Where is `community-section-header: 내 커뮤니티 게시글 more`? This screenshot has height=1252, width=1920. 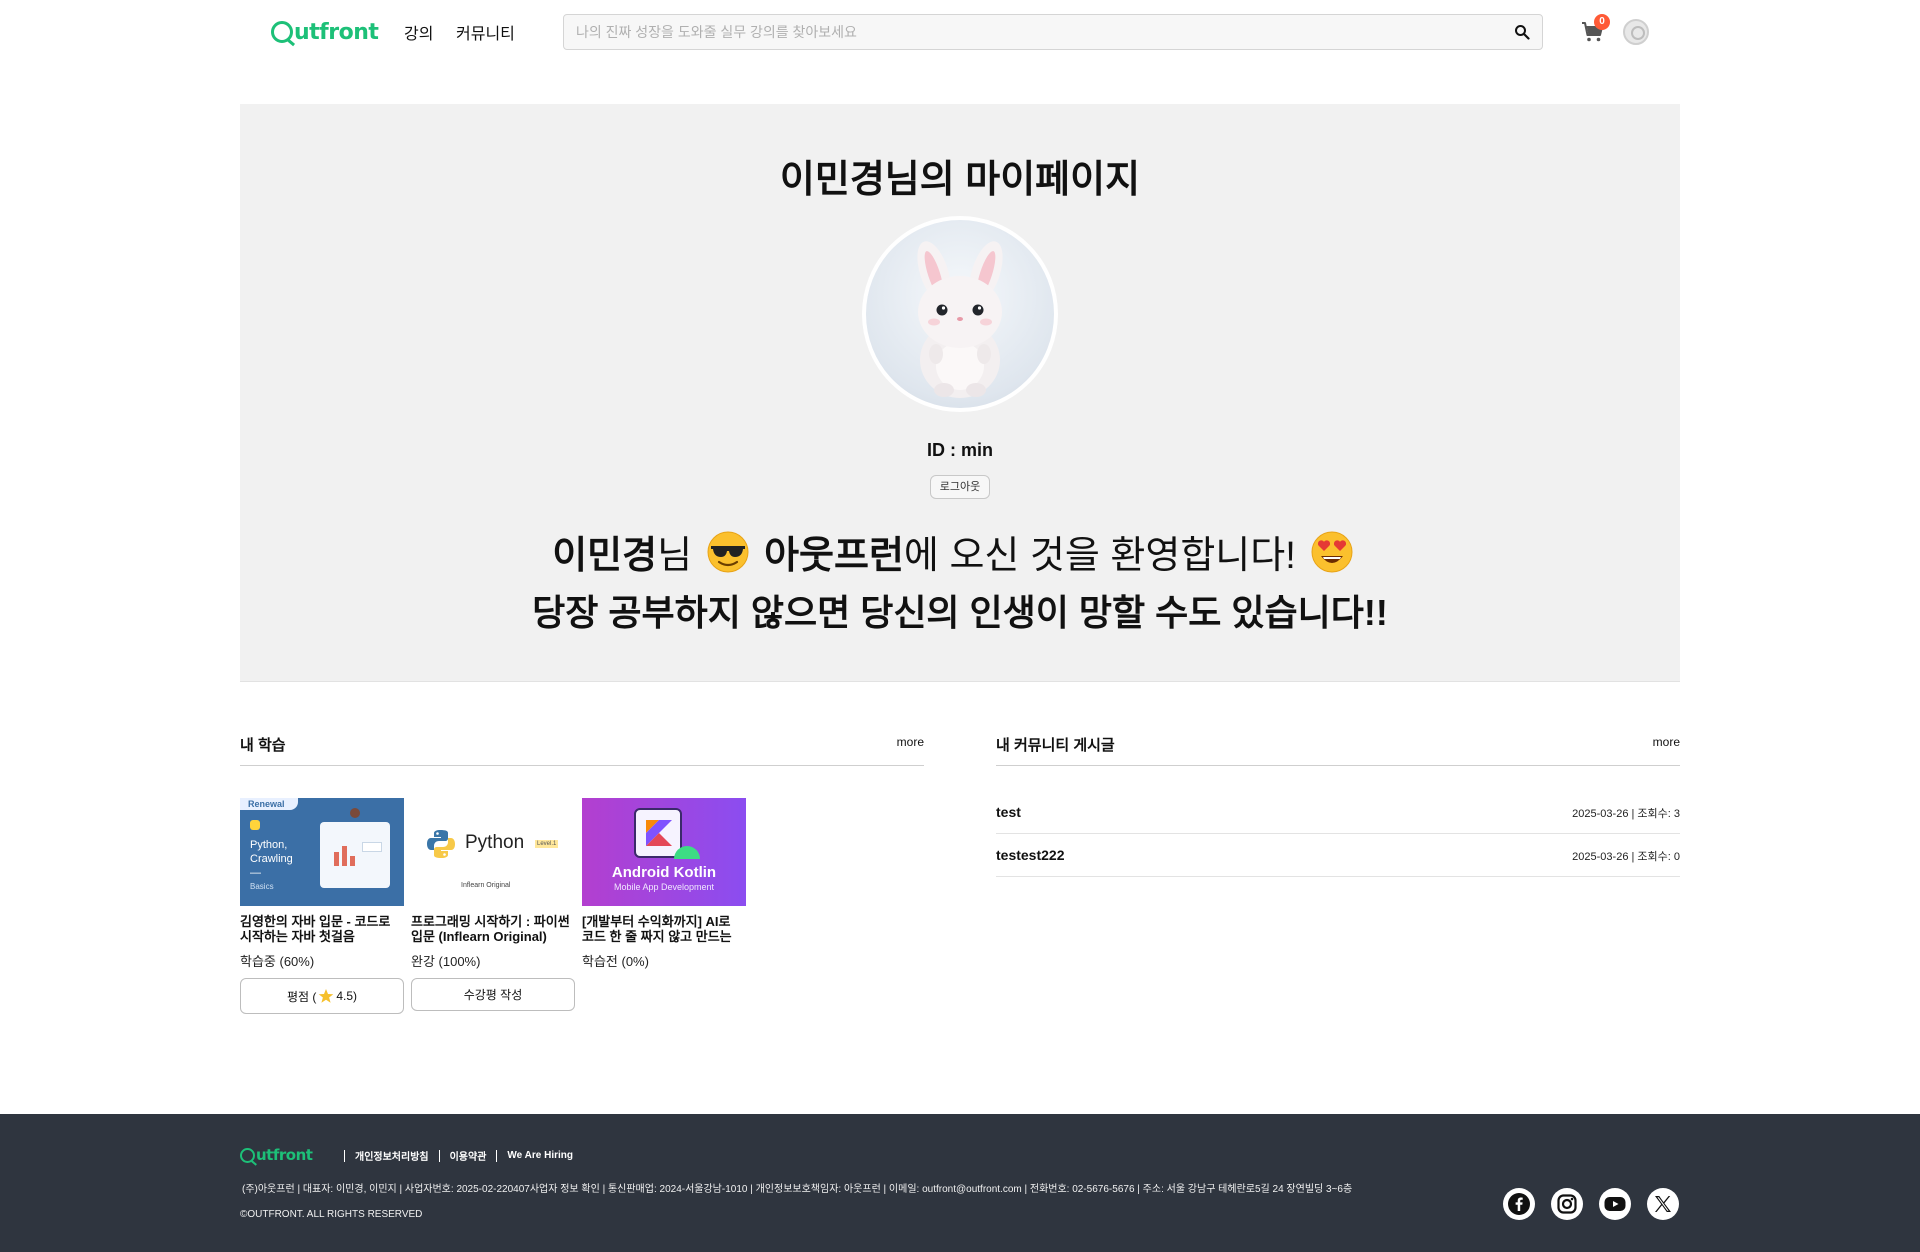 community-section-header: 내 커뮤니티 게시글 more is located at coordinates (1338, 749).